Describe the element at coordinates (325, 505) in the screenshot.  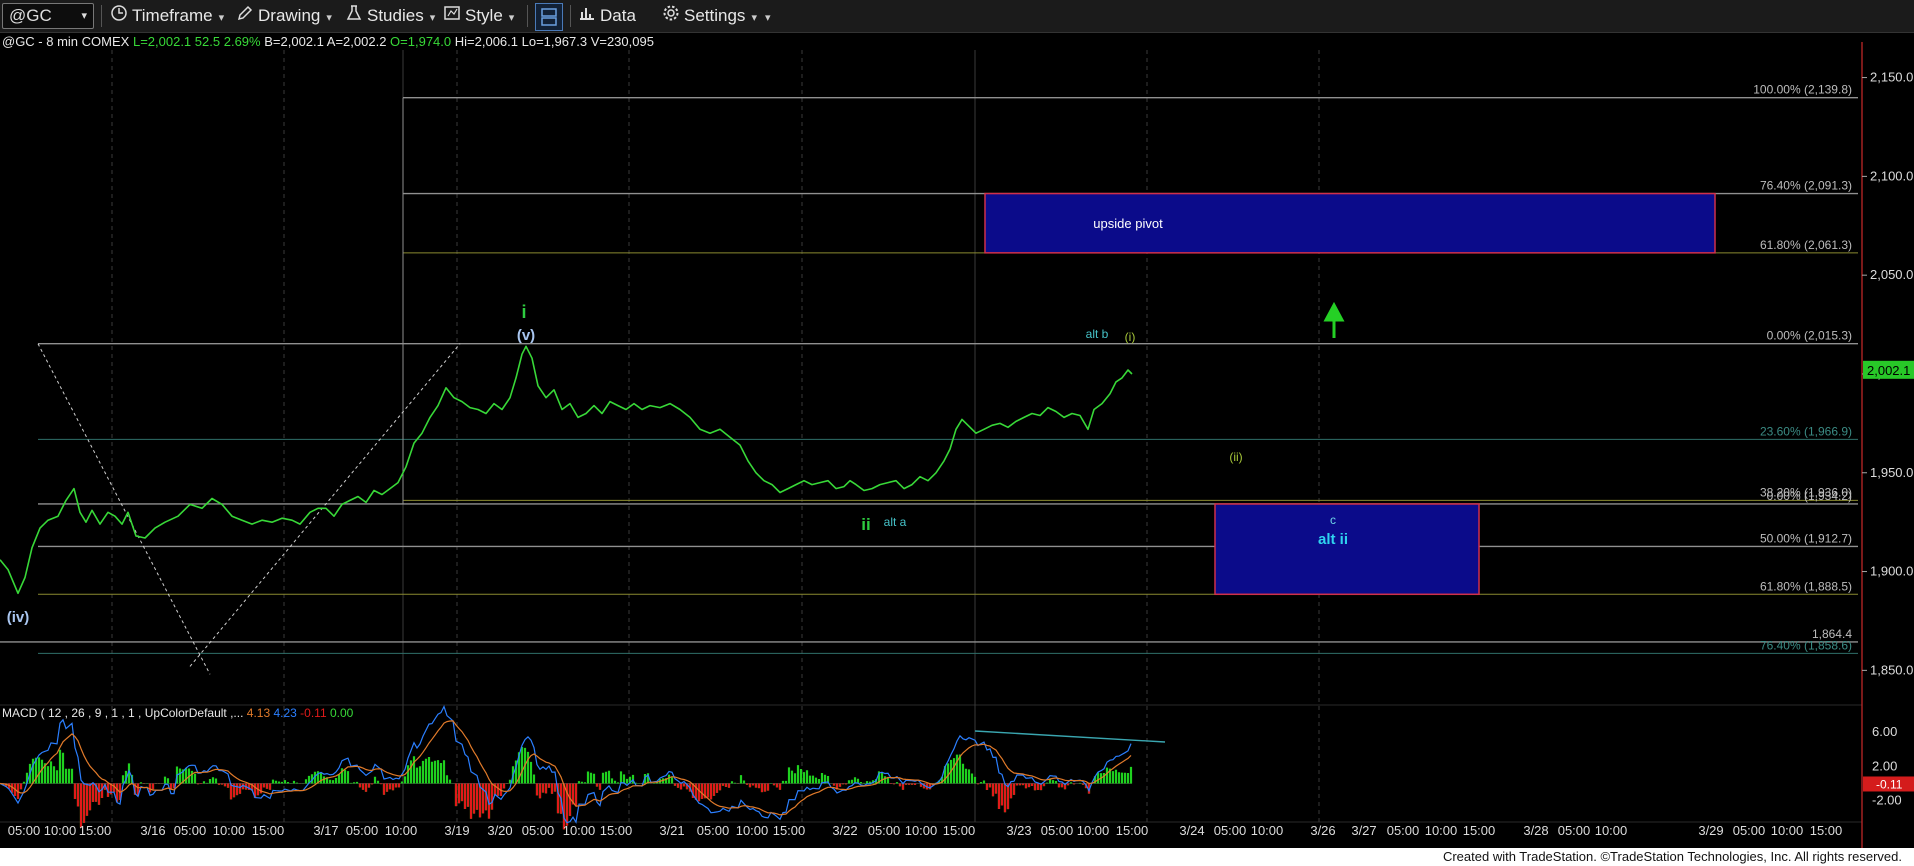
I see `trend-line` at that location.